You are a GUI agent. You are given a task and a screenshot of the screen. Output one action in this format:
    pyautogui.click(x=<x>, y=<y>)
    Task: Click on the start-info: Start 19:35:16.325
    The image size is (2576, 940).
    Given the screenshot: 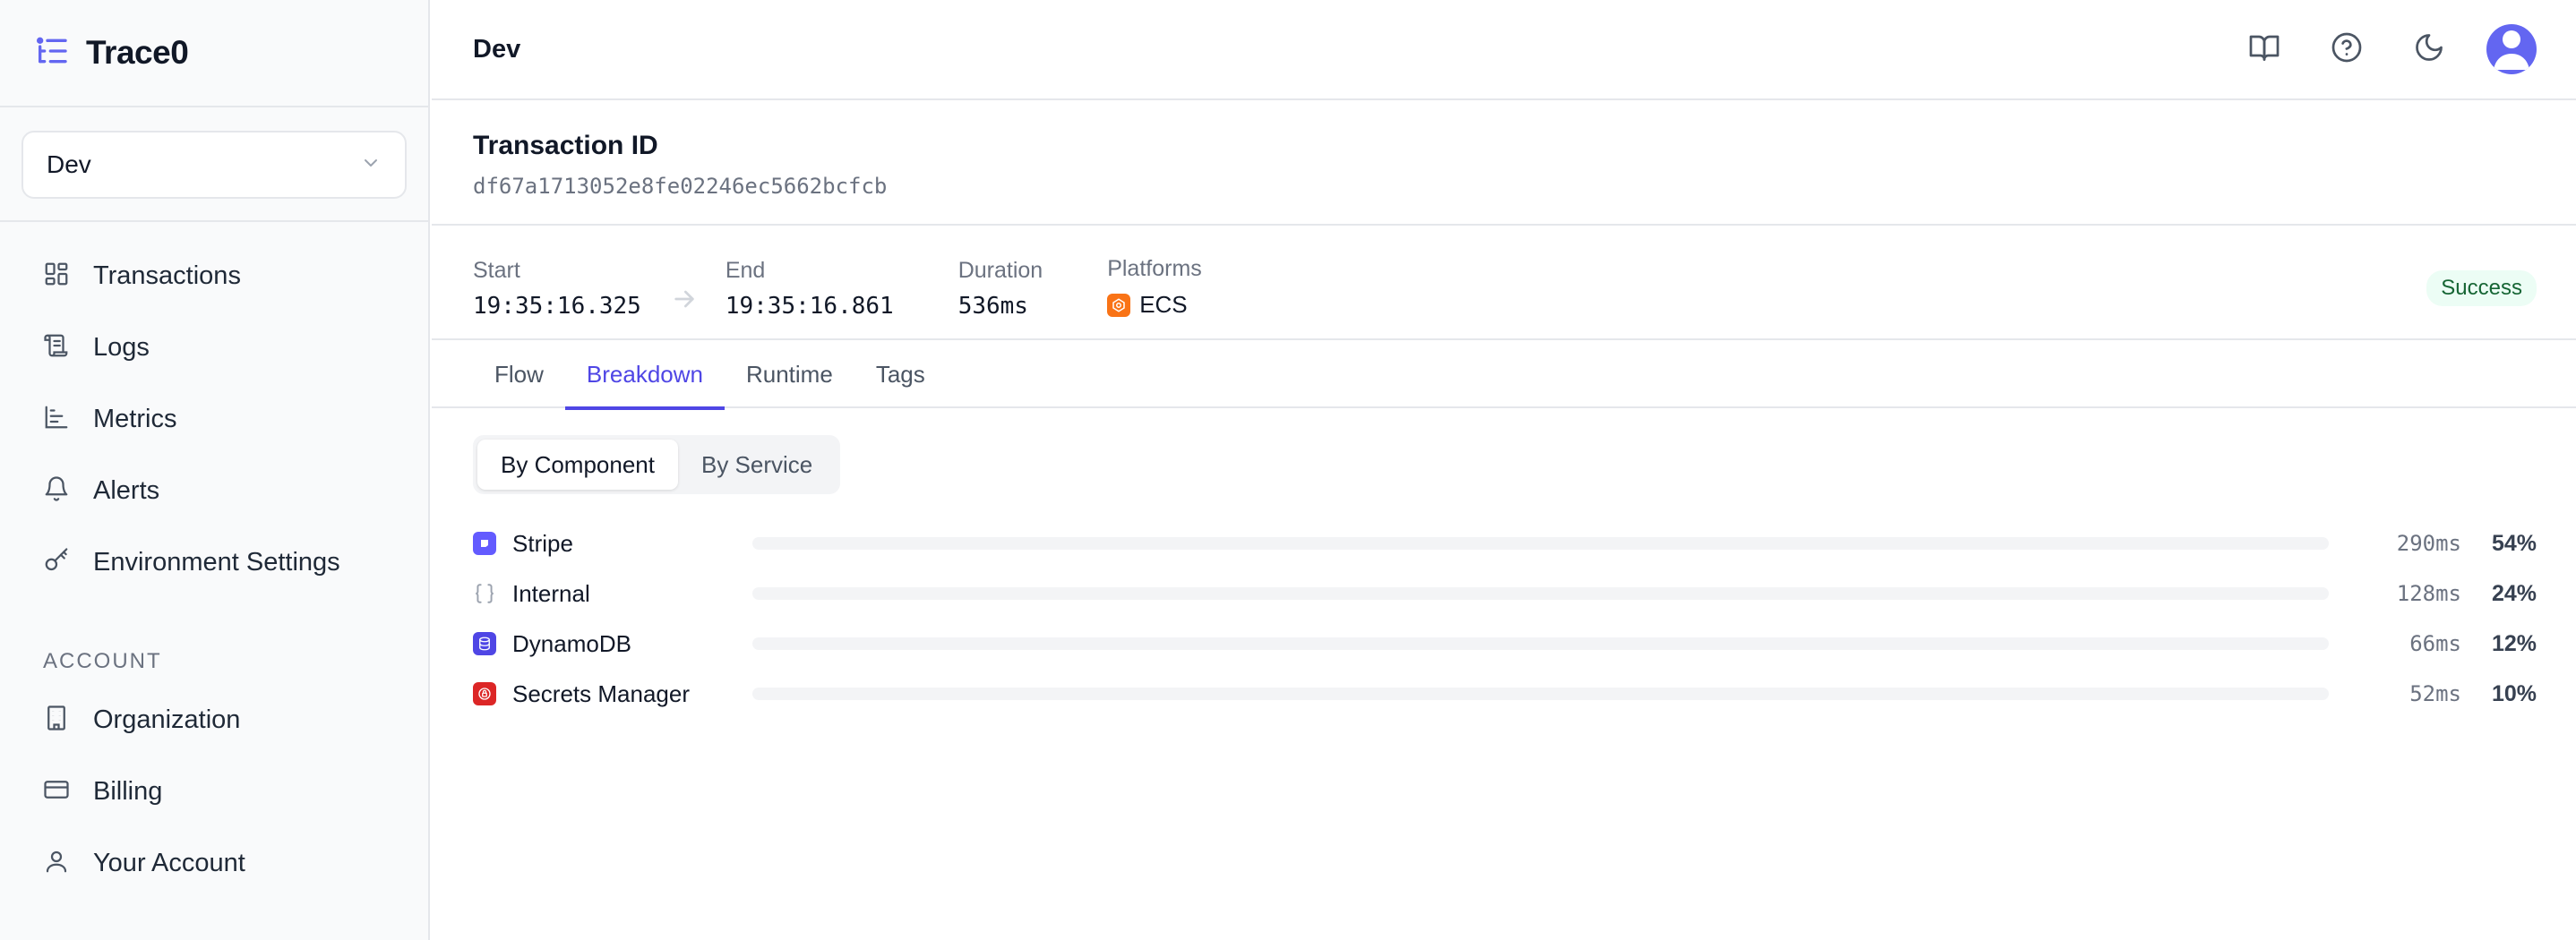 What is the action you would take?
    pyautogui.click(x=557, y=289)
    